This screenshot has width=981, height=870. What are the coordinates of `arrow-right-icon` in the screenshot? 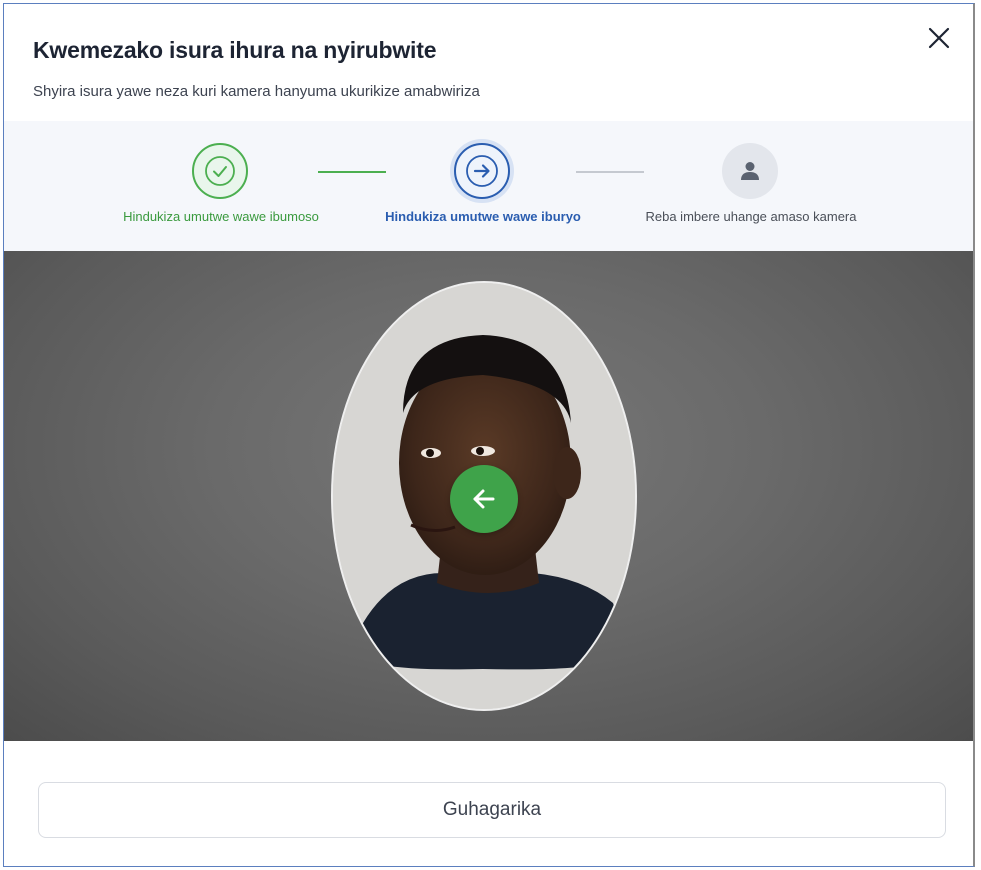 It's located at (482, 171).